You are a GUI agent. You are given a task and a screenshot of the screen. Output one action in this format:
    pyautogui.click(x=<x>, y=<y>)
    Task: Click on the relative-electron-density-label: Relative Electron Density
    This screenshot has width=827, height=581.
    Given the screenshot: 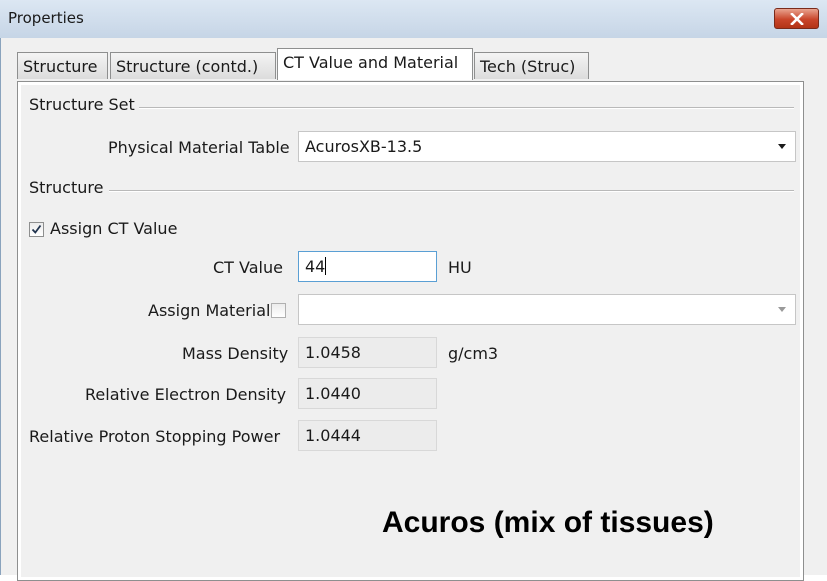 What is the action you would take?
    pyautogui.click(x=186, y=394)
    